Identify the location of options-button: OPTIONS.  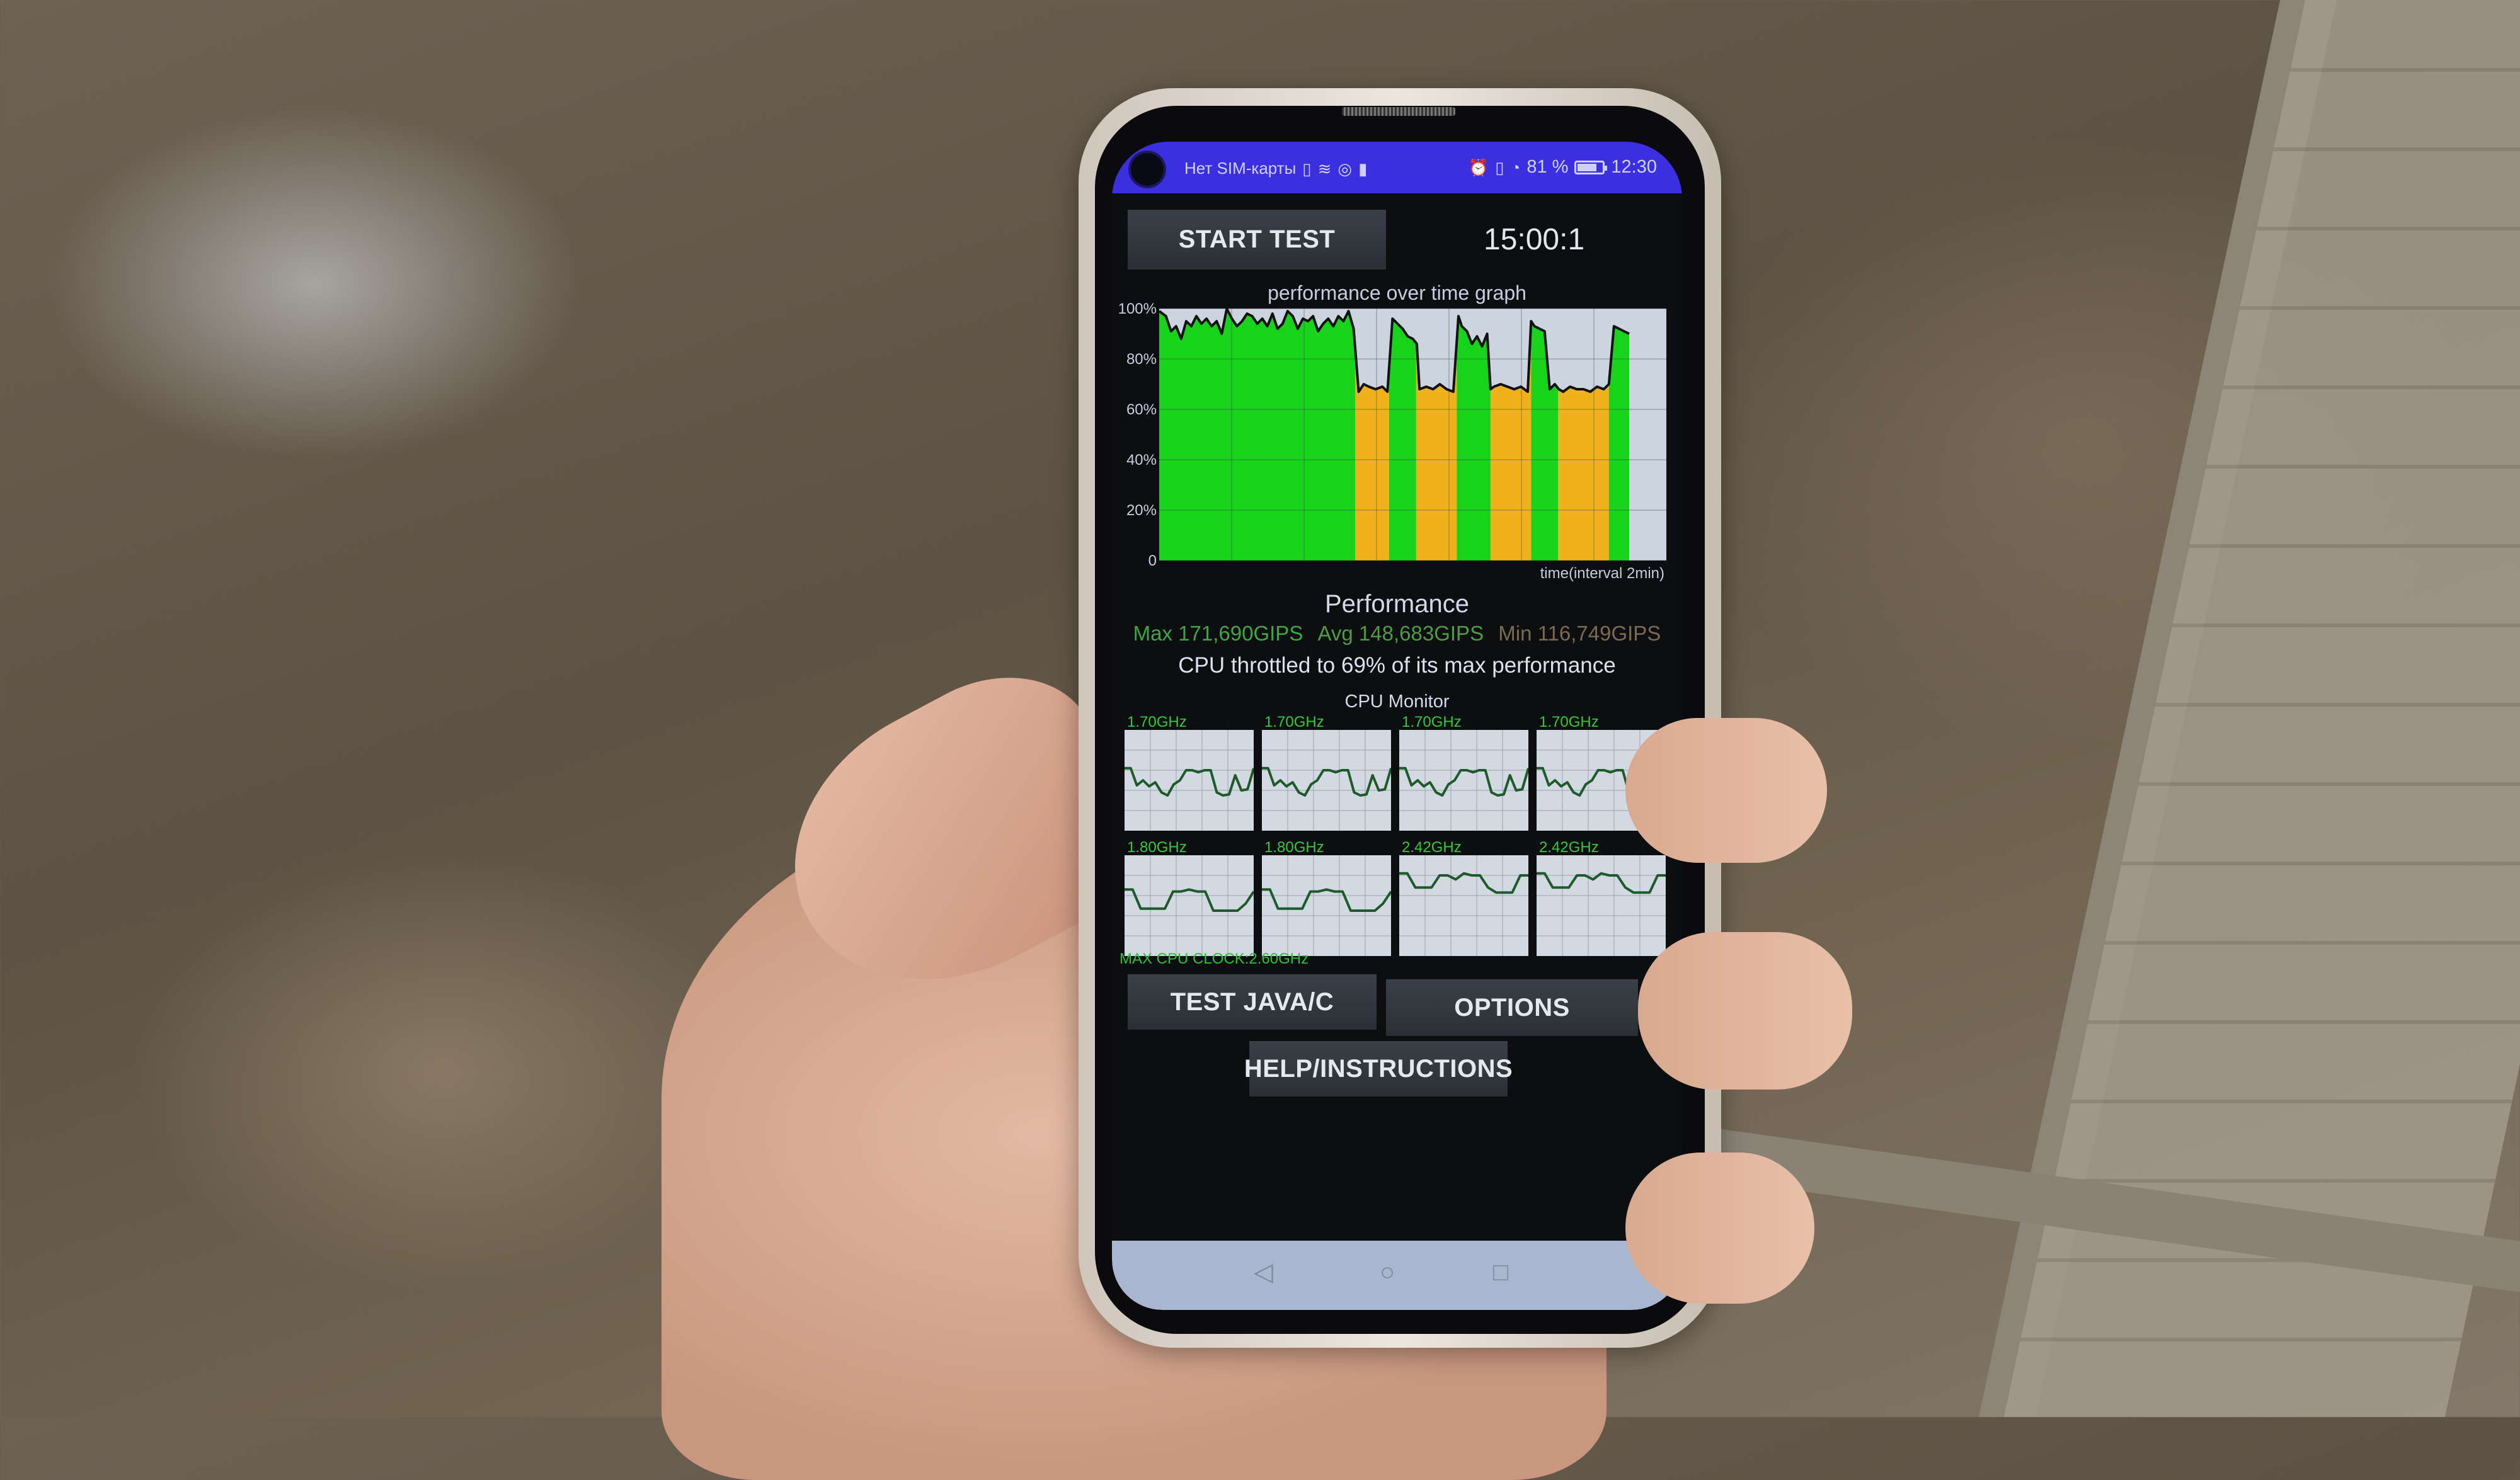
(1512, 1008).